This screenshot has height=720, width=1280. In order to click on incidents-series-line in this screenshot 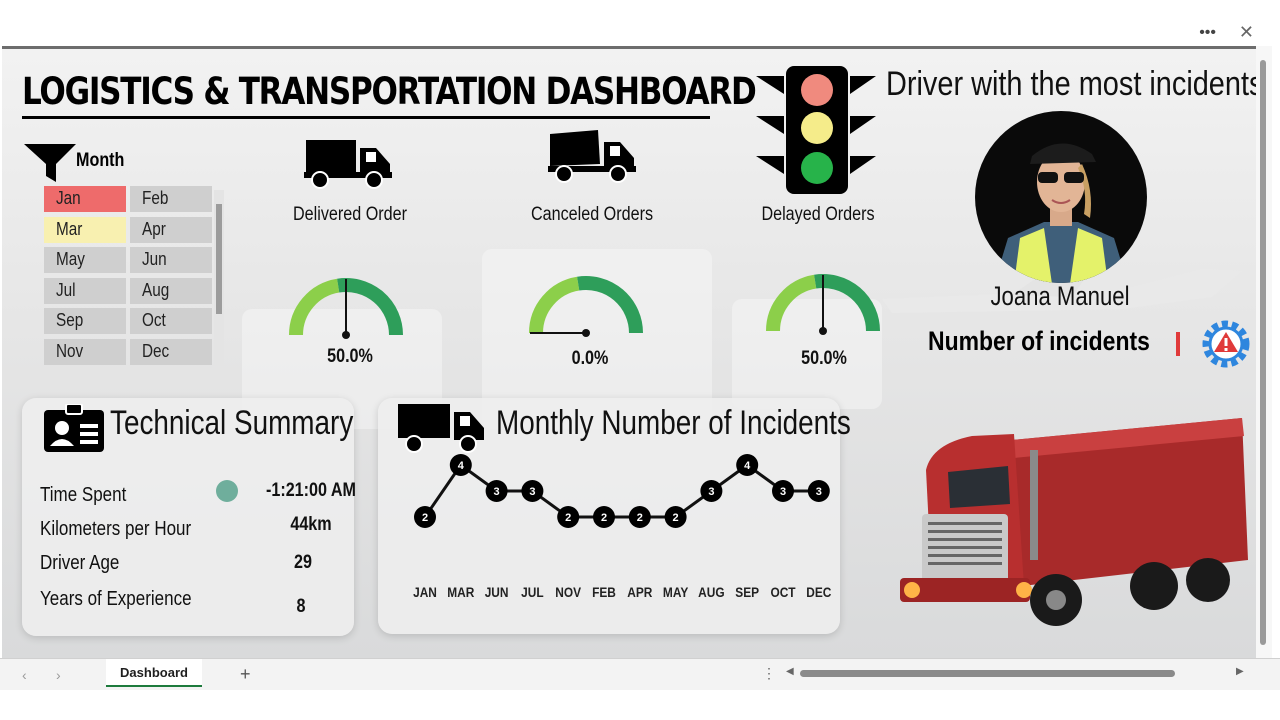, I will do `click(621, 490)`.